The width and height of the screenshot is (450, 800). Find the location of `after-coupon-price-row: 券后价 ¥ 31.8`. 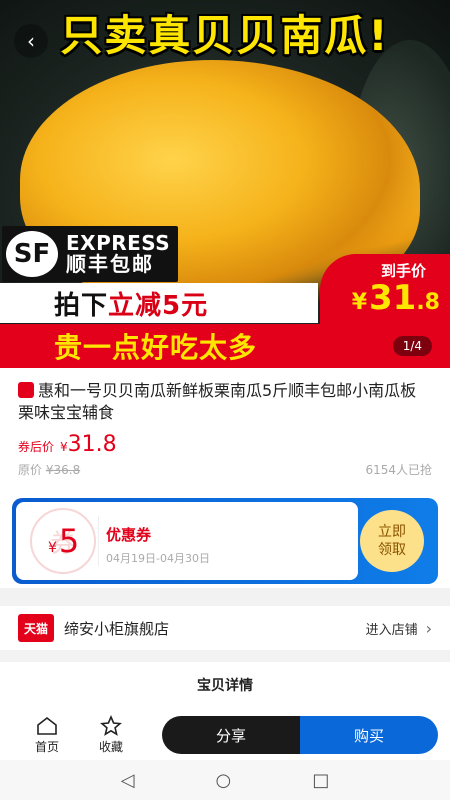

after-coupon-price-row: 券后价 ¥ 31.8 is located at coordinates (225, 444).